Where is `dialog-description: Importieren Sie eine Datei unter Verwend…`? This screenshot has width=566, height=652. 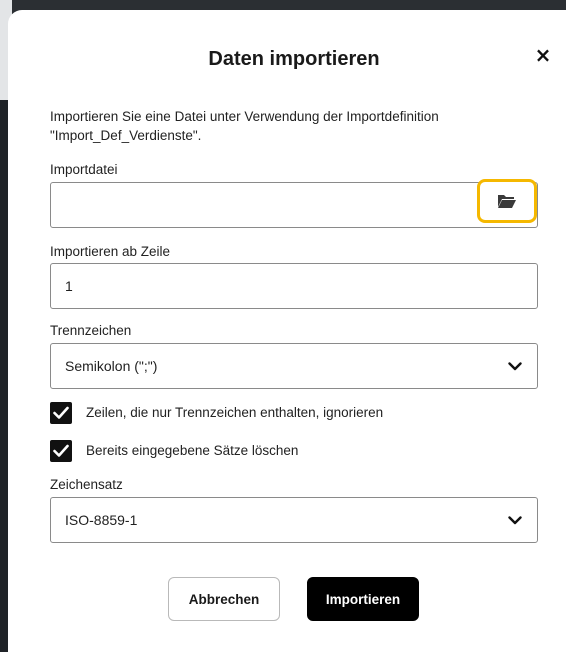
dialog-description: Importieren Sie eine Datei unter Verwend… is located at coordinates (244, 126).